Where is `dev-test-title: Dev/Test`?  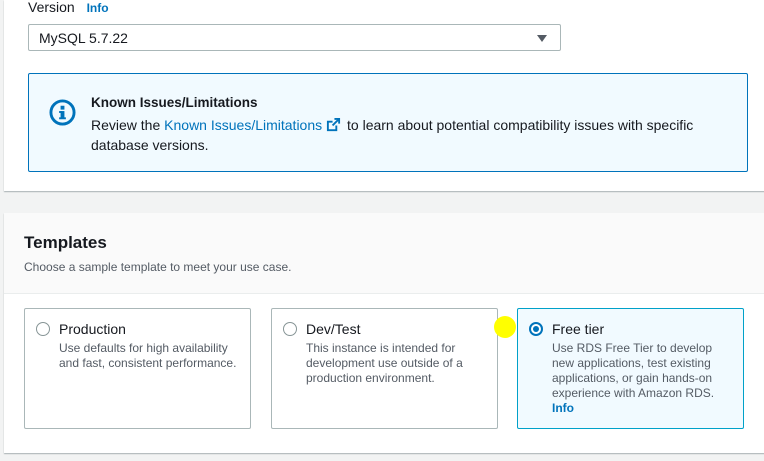 dev-test-title: Dev/Test is located at coordinates (333, 329).